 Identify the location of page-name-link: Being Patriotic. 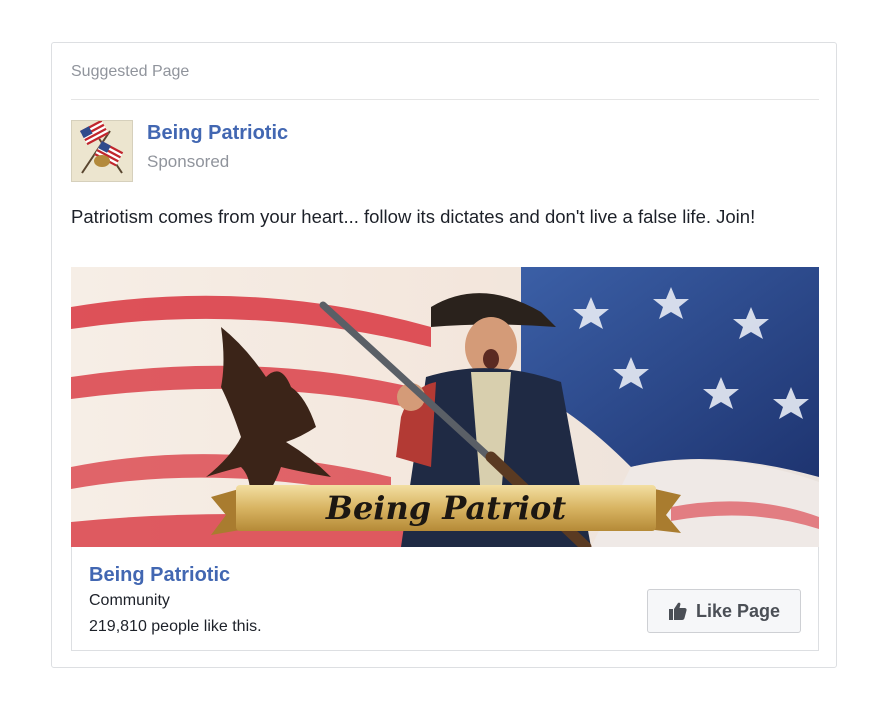
(217, 133).